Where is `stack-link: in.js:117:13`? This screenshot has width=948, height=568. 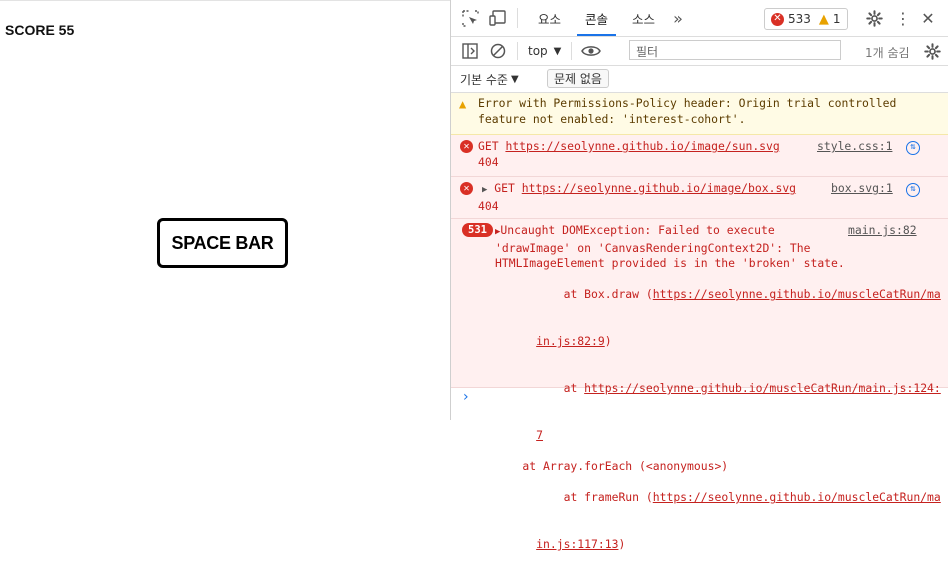
stack-link: in.js:117:13 is located at coordinates (577, 544).